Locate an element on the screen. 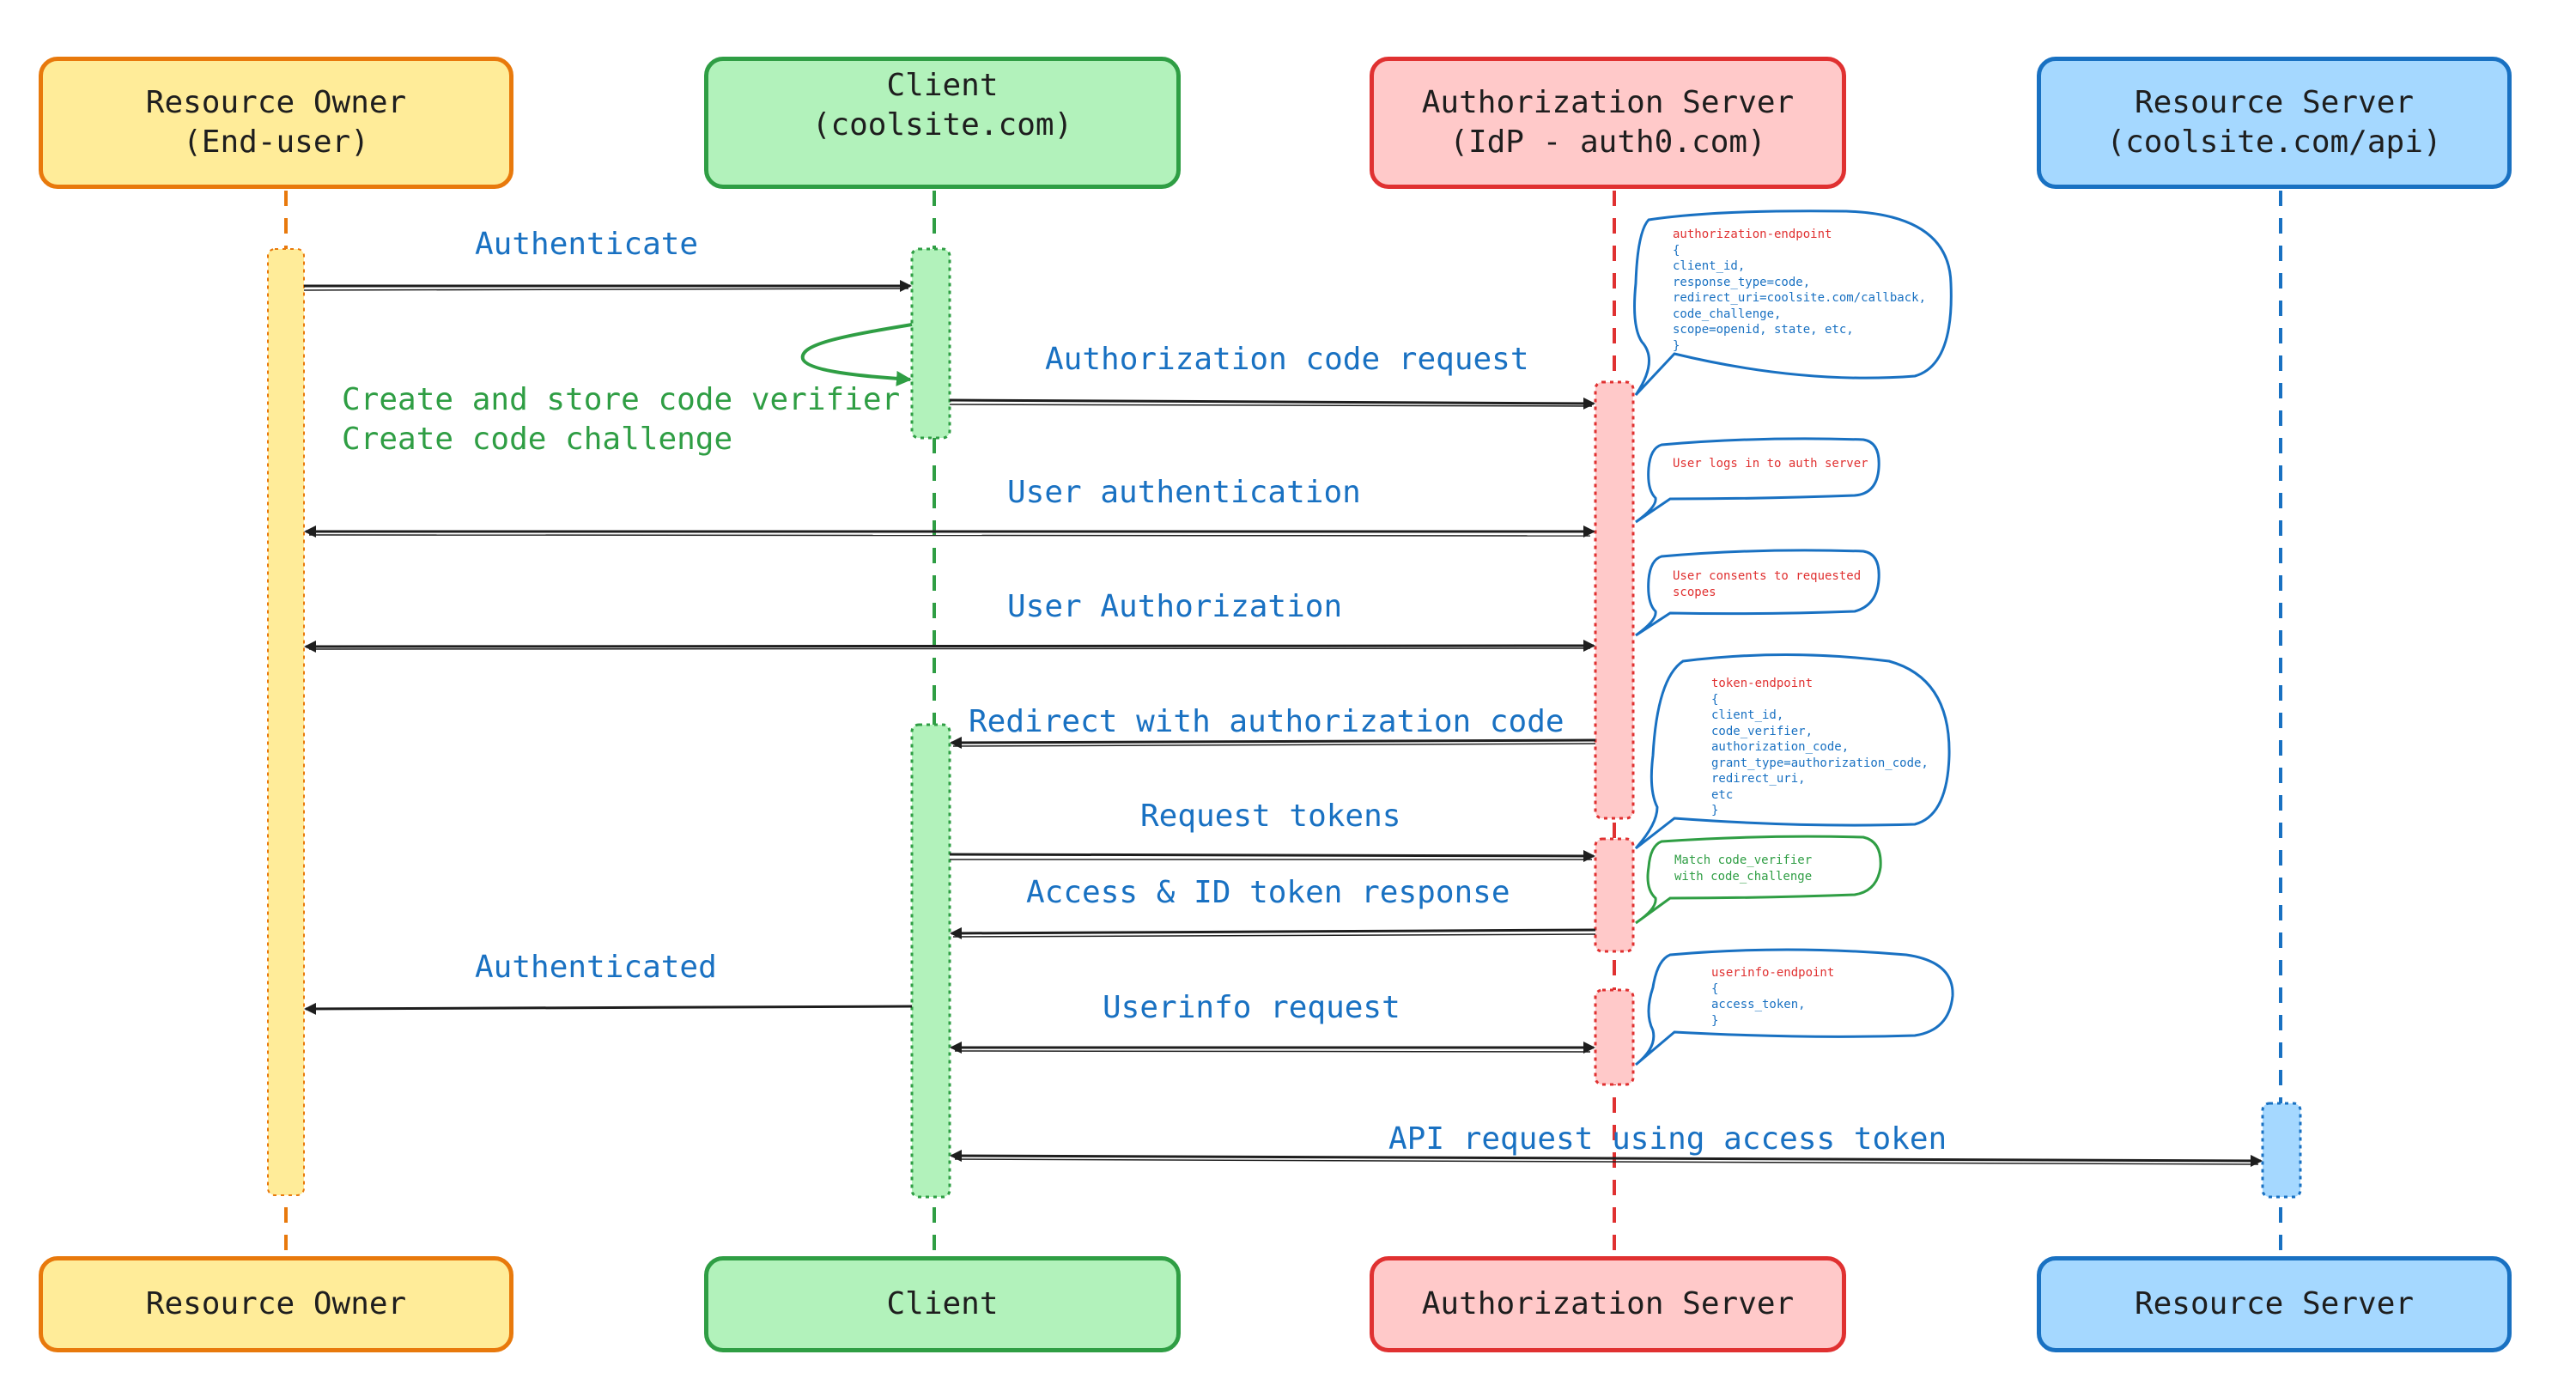 Image resolution: width=2576 pixels, height=1391 pixels. activation-resource is located at coordinates (2281, 1150).